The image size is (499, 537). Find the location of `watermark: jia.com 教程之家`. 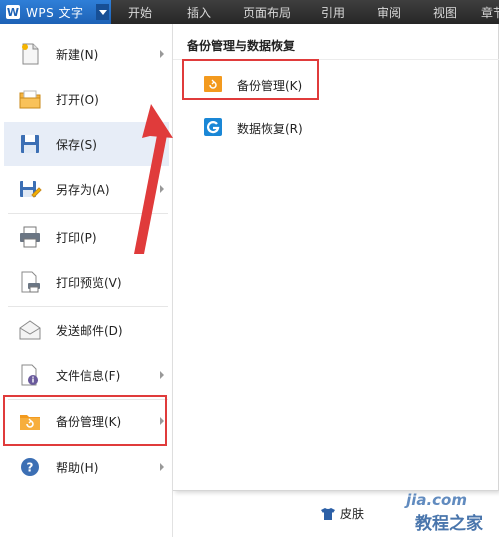

watermark: jia.com 教程之家 is located at coordinates (430, 510).